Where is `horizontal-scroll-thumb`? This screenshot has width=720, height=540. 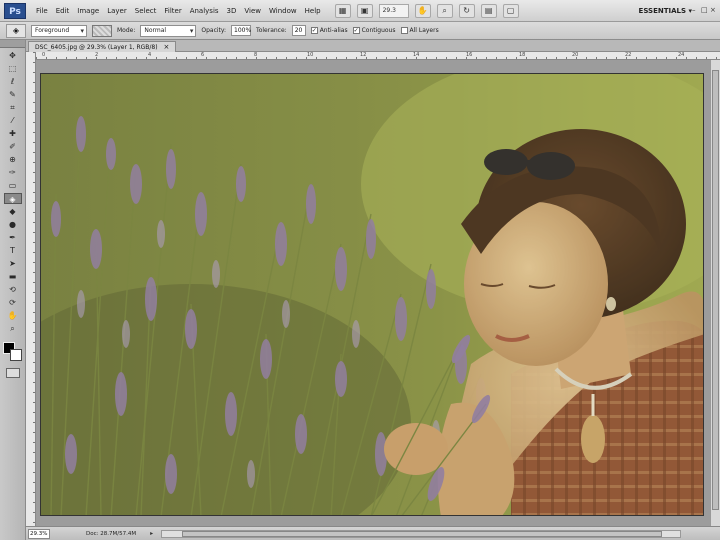
horizontal-scroll-thumb is located at coordinates (422, 533).